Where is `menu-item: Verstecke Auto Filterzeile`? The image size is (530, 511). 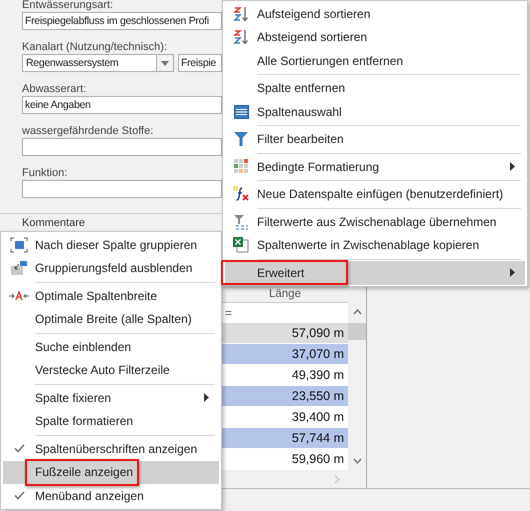
menu-item: Verstecke Auto Filterzeile is located at coordinates (111, 370).